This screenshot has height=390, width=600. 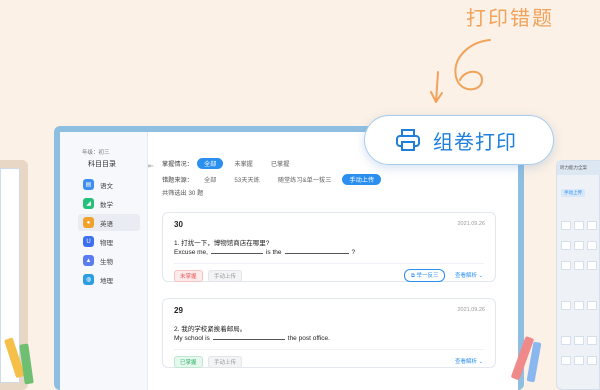 I want to click on source-filter-row: 错题来源： 全部 53天天练 随堂练习&单一拔三 手动上传, so click(x=273, y=179).